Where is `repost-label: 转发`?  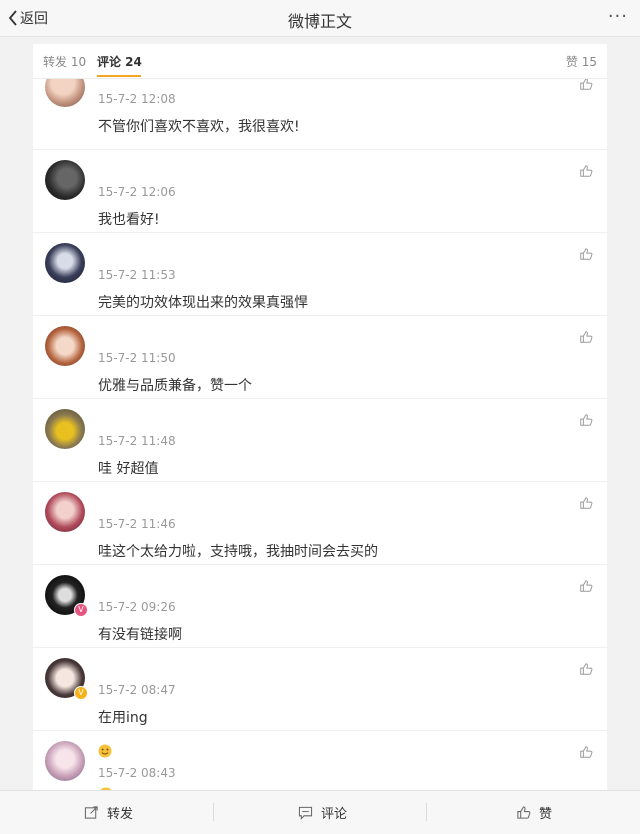
repost-label: 转发 is located at coordinates (120, 814).